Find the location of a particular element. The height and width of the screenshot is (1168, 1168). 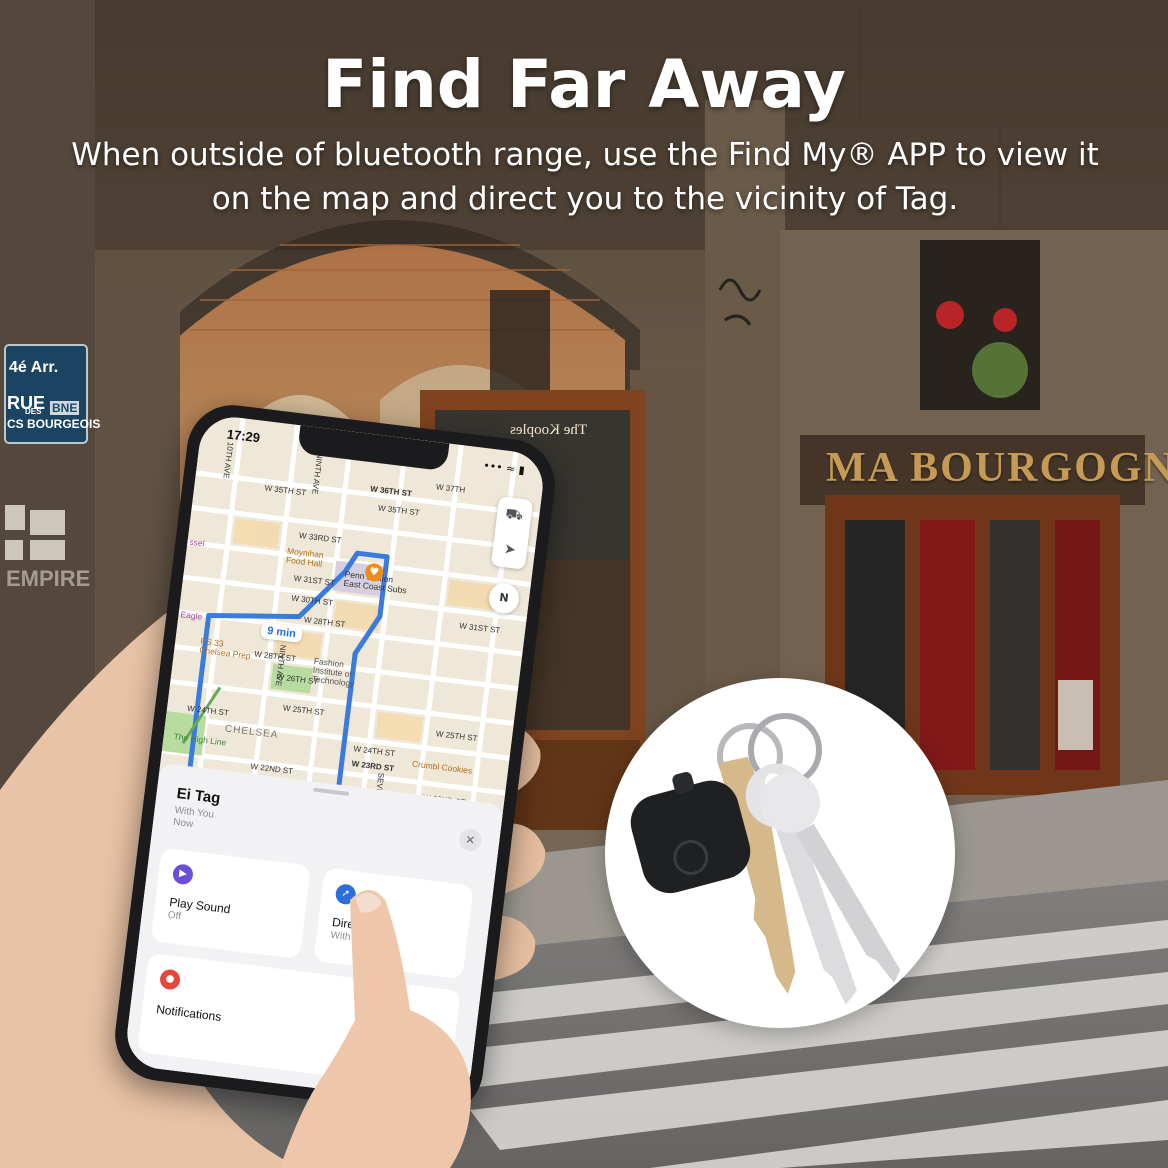

street-sign-arrondissement: 4é Arr. is located at coordinates (34, 367).